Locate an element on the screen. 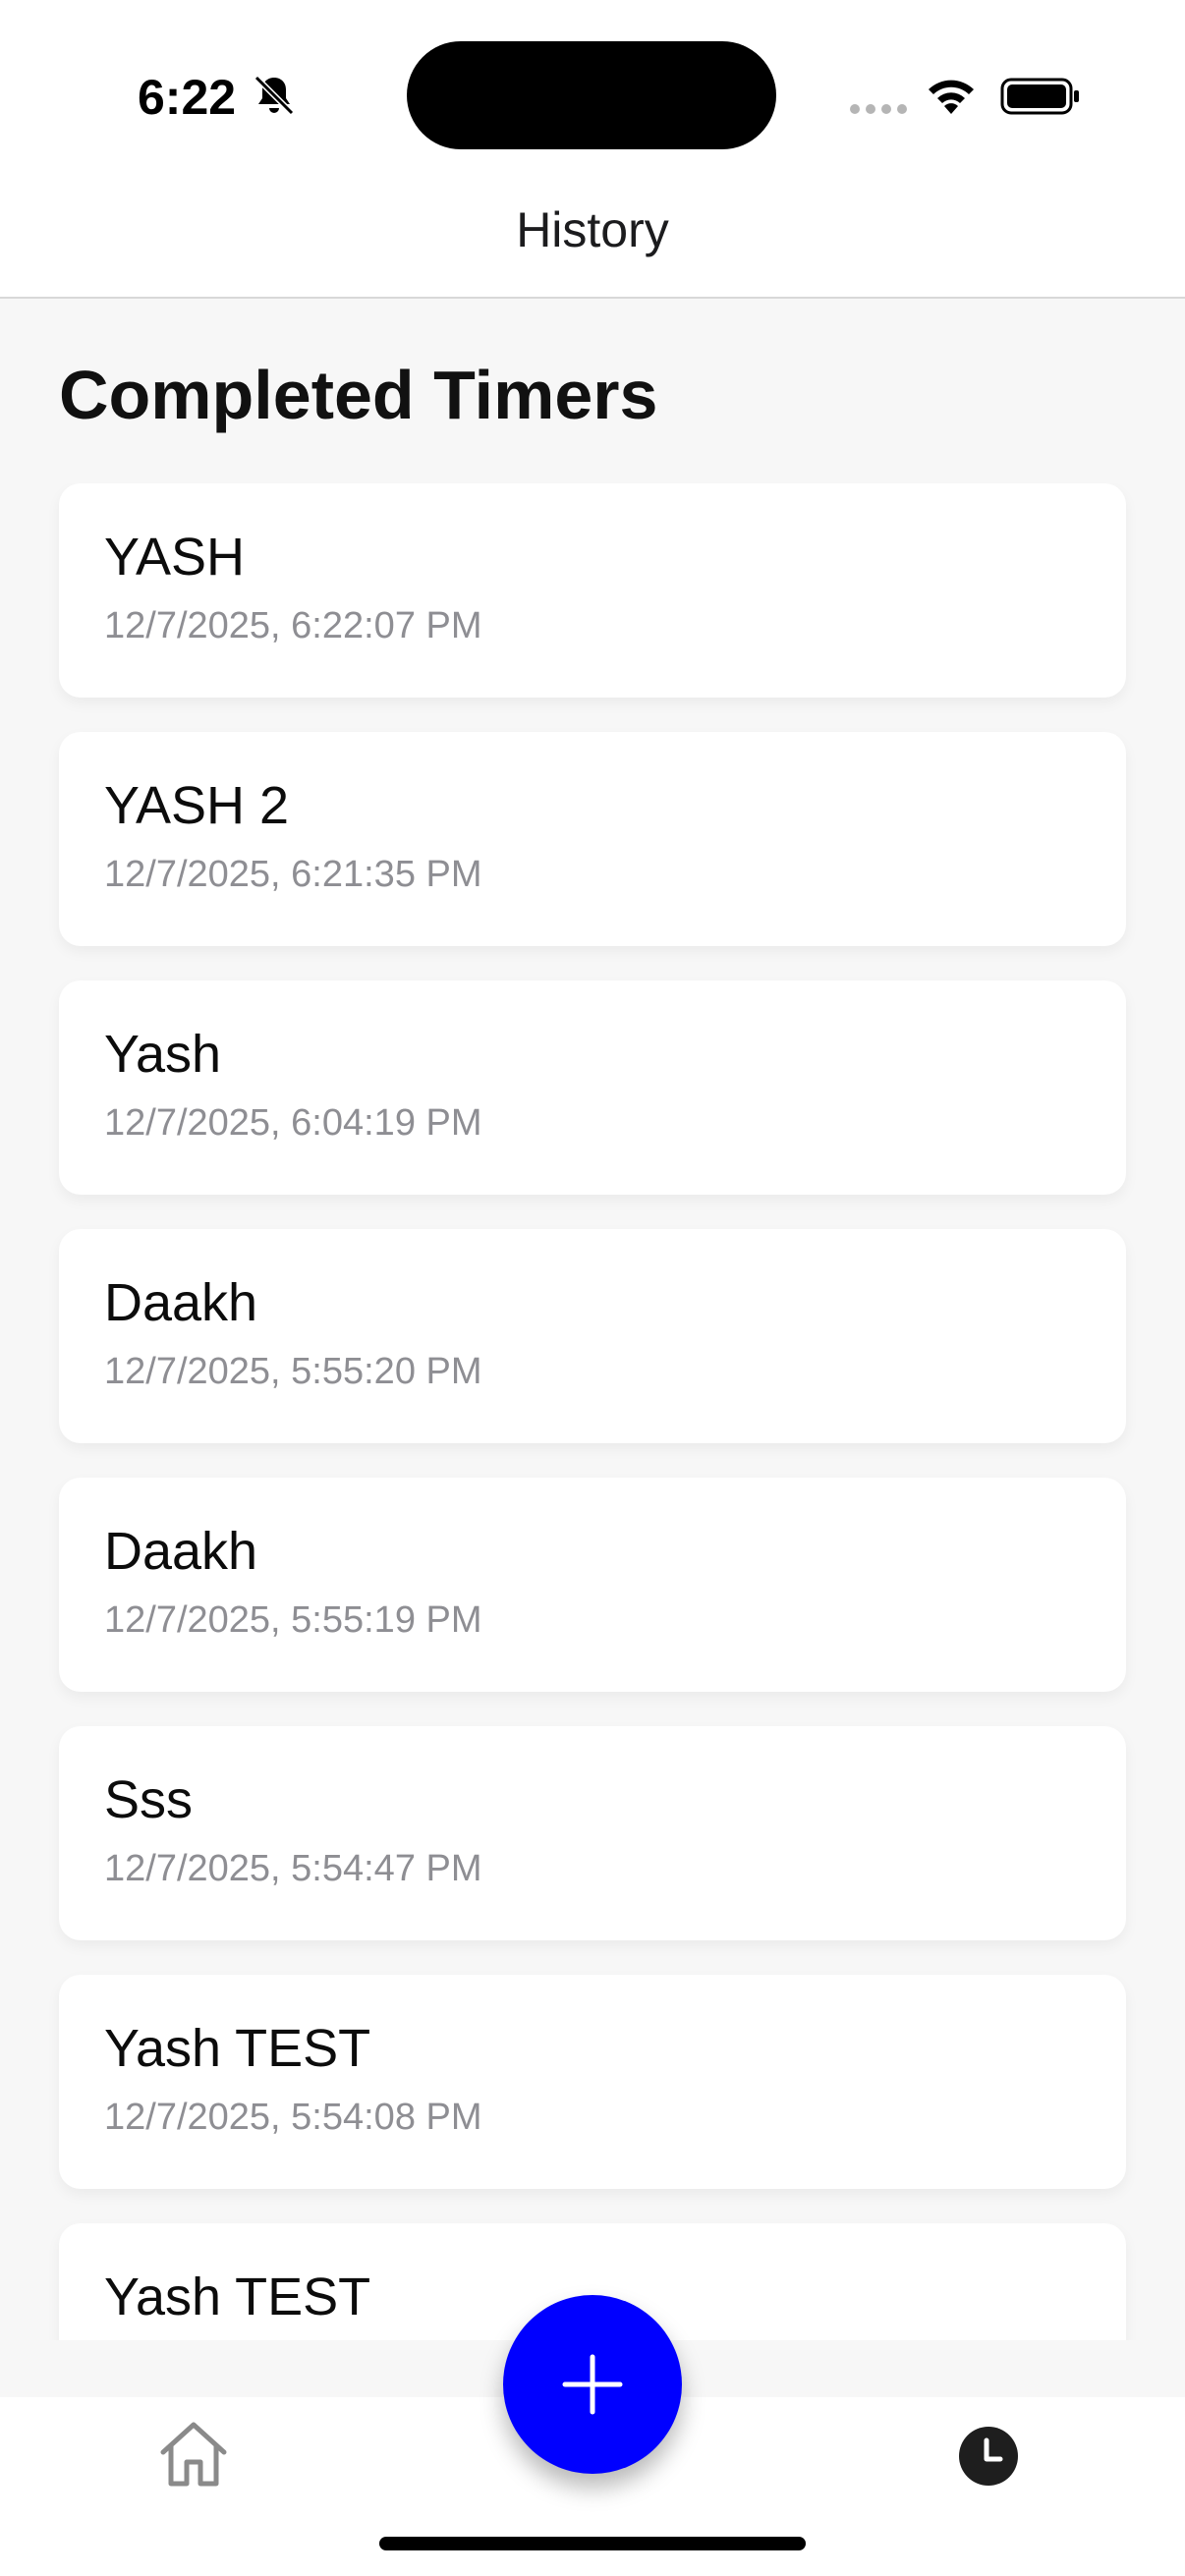  plus-icon is located at coordinates (592, 2384).